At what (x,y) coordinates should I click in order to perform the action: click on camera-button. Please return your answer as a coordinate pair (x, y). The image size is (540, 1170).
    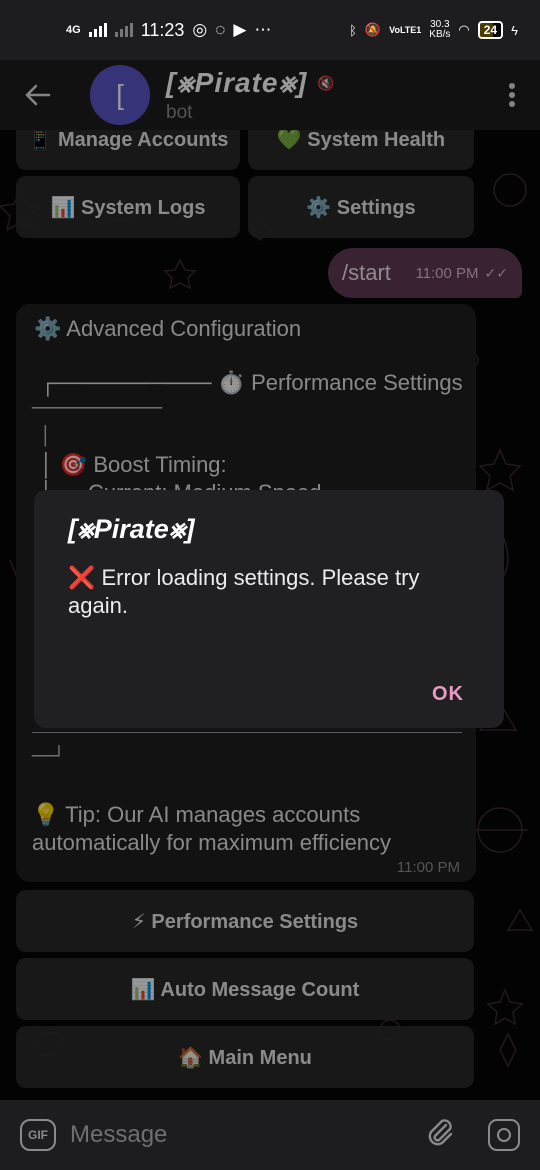
    Looking at the image, I should click on (504, 1135).